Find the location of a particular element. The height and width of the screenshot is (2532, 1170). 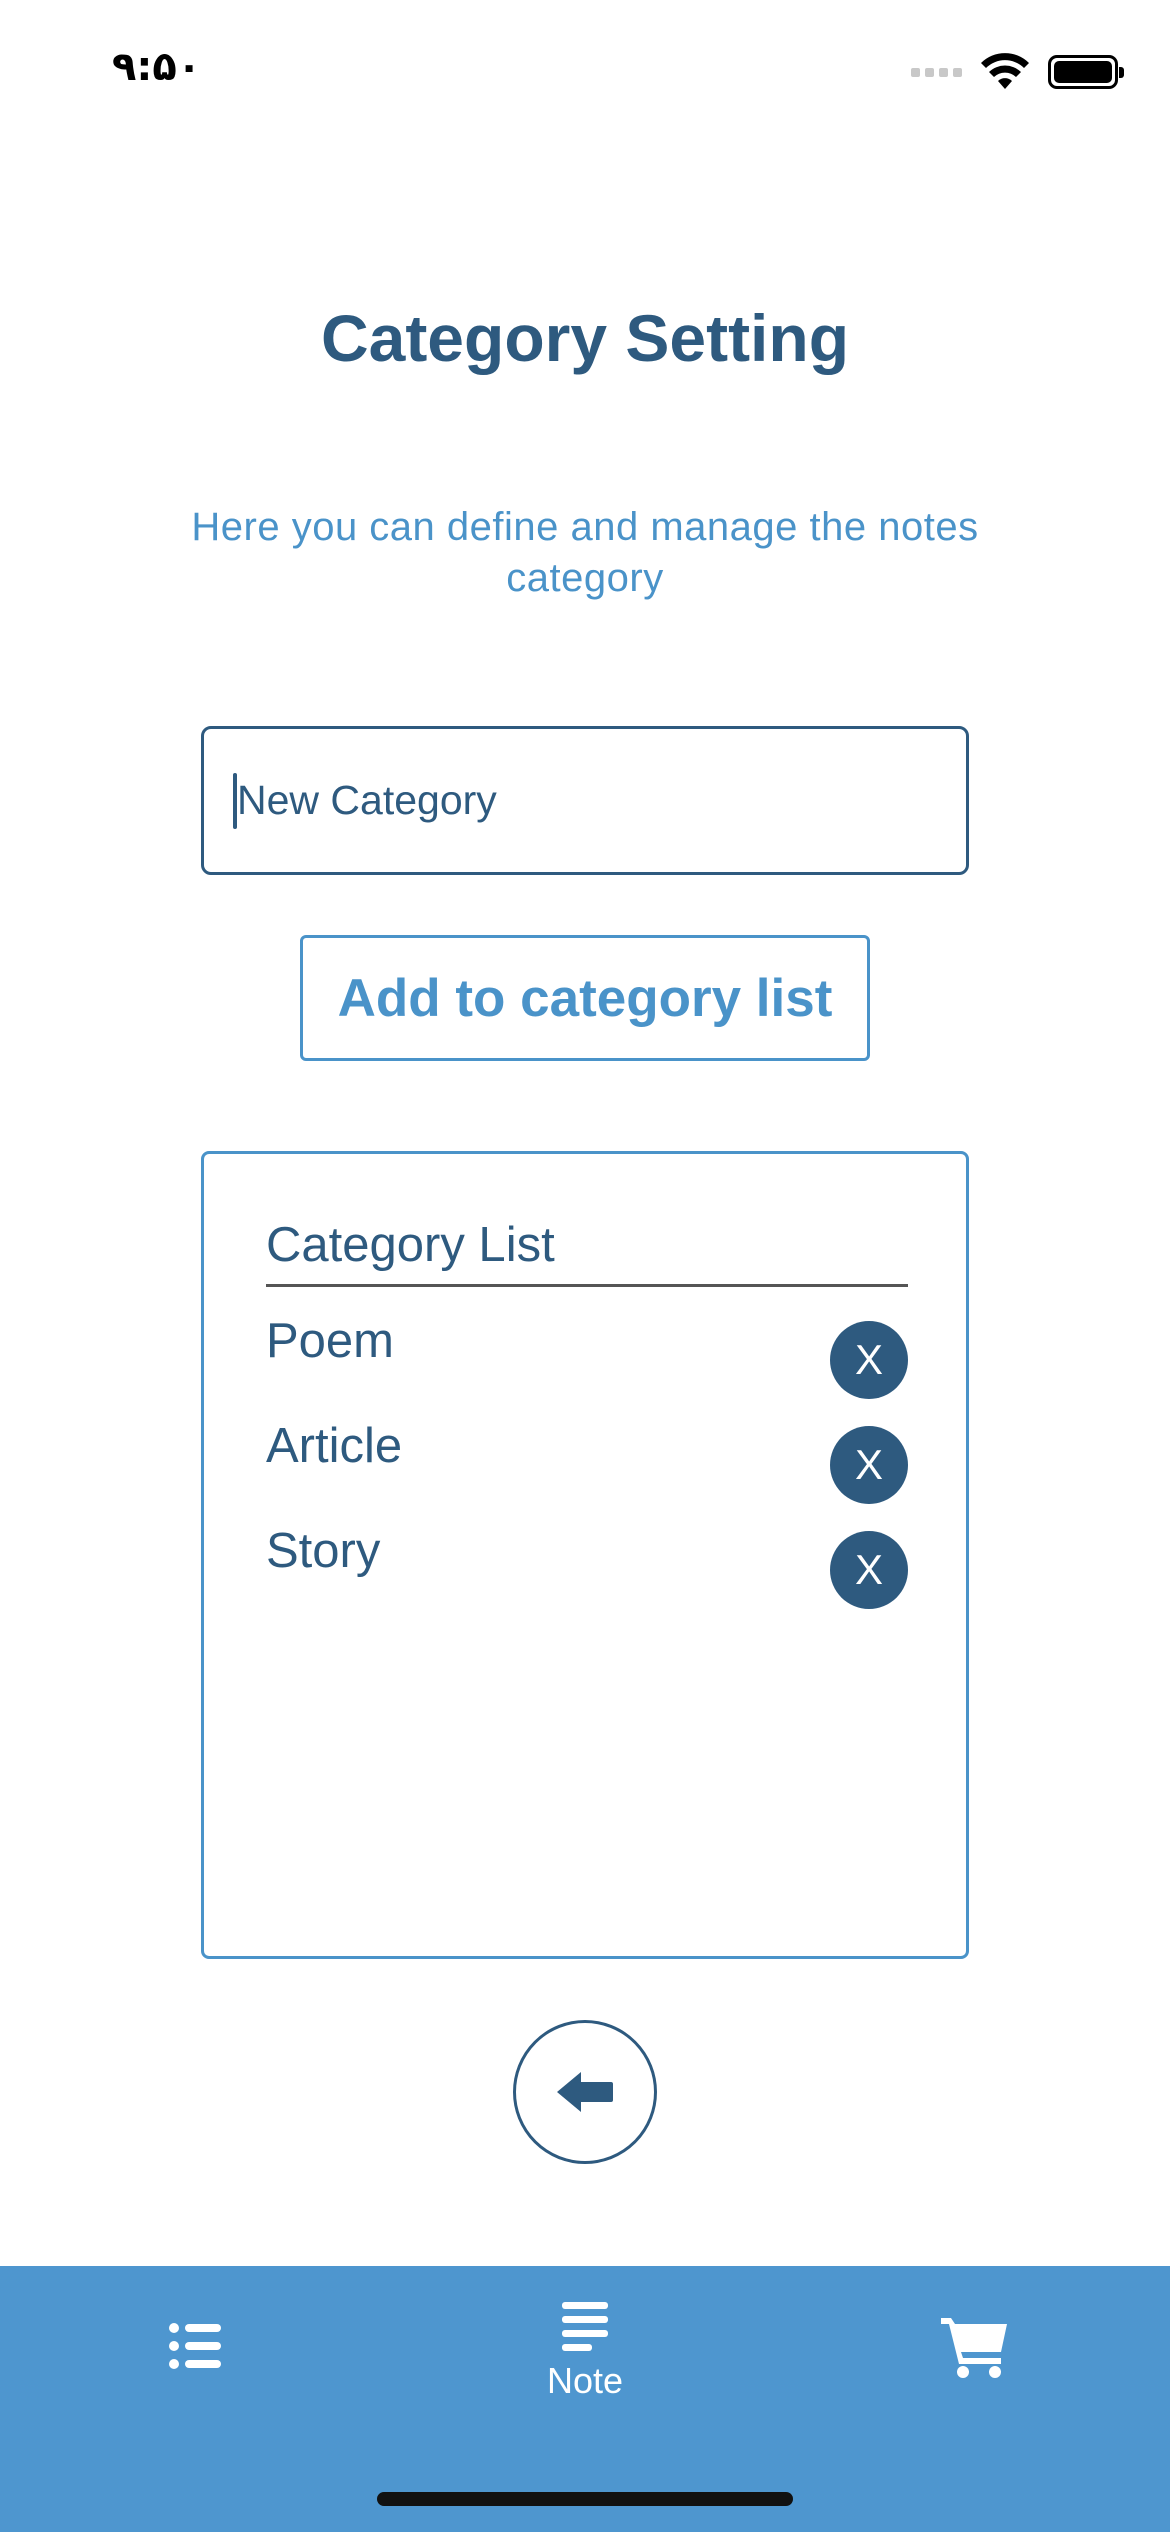

home-indicator is located at coordinates (585, 2499).